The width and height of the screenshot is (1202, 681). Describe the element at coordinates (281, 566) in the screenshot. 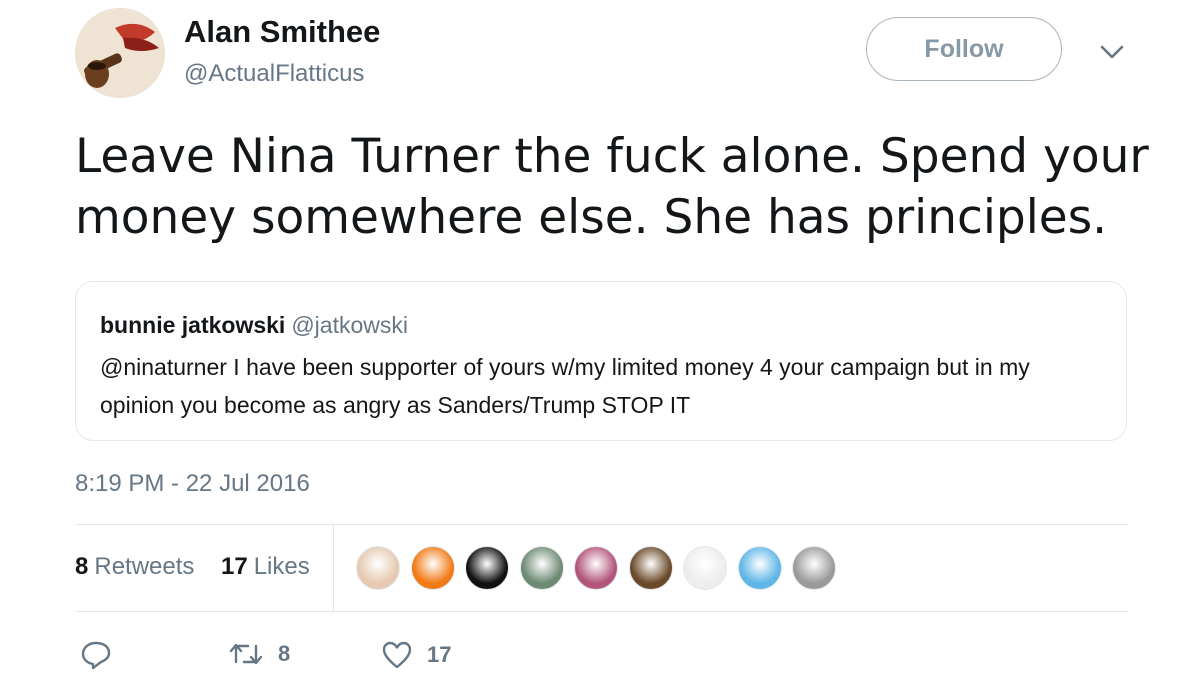

I see `likes-label: Likes` at that location.